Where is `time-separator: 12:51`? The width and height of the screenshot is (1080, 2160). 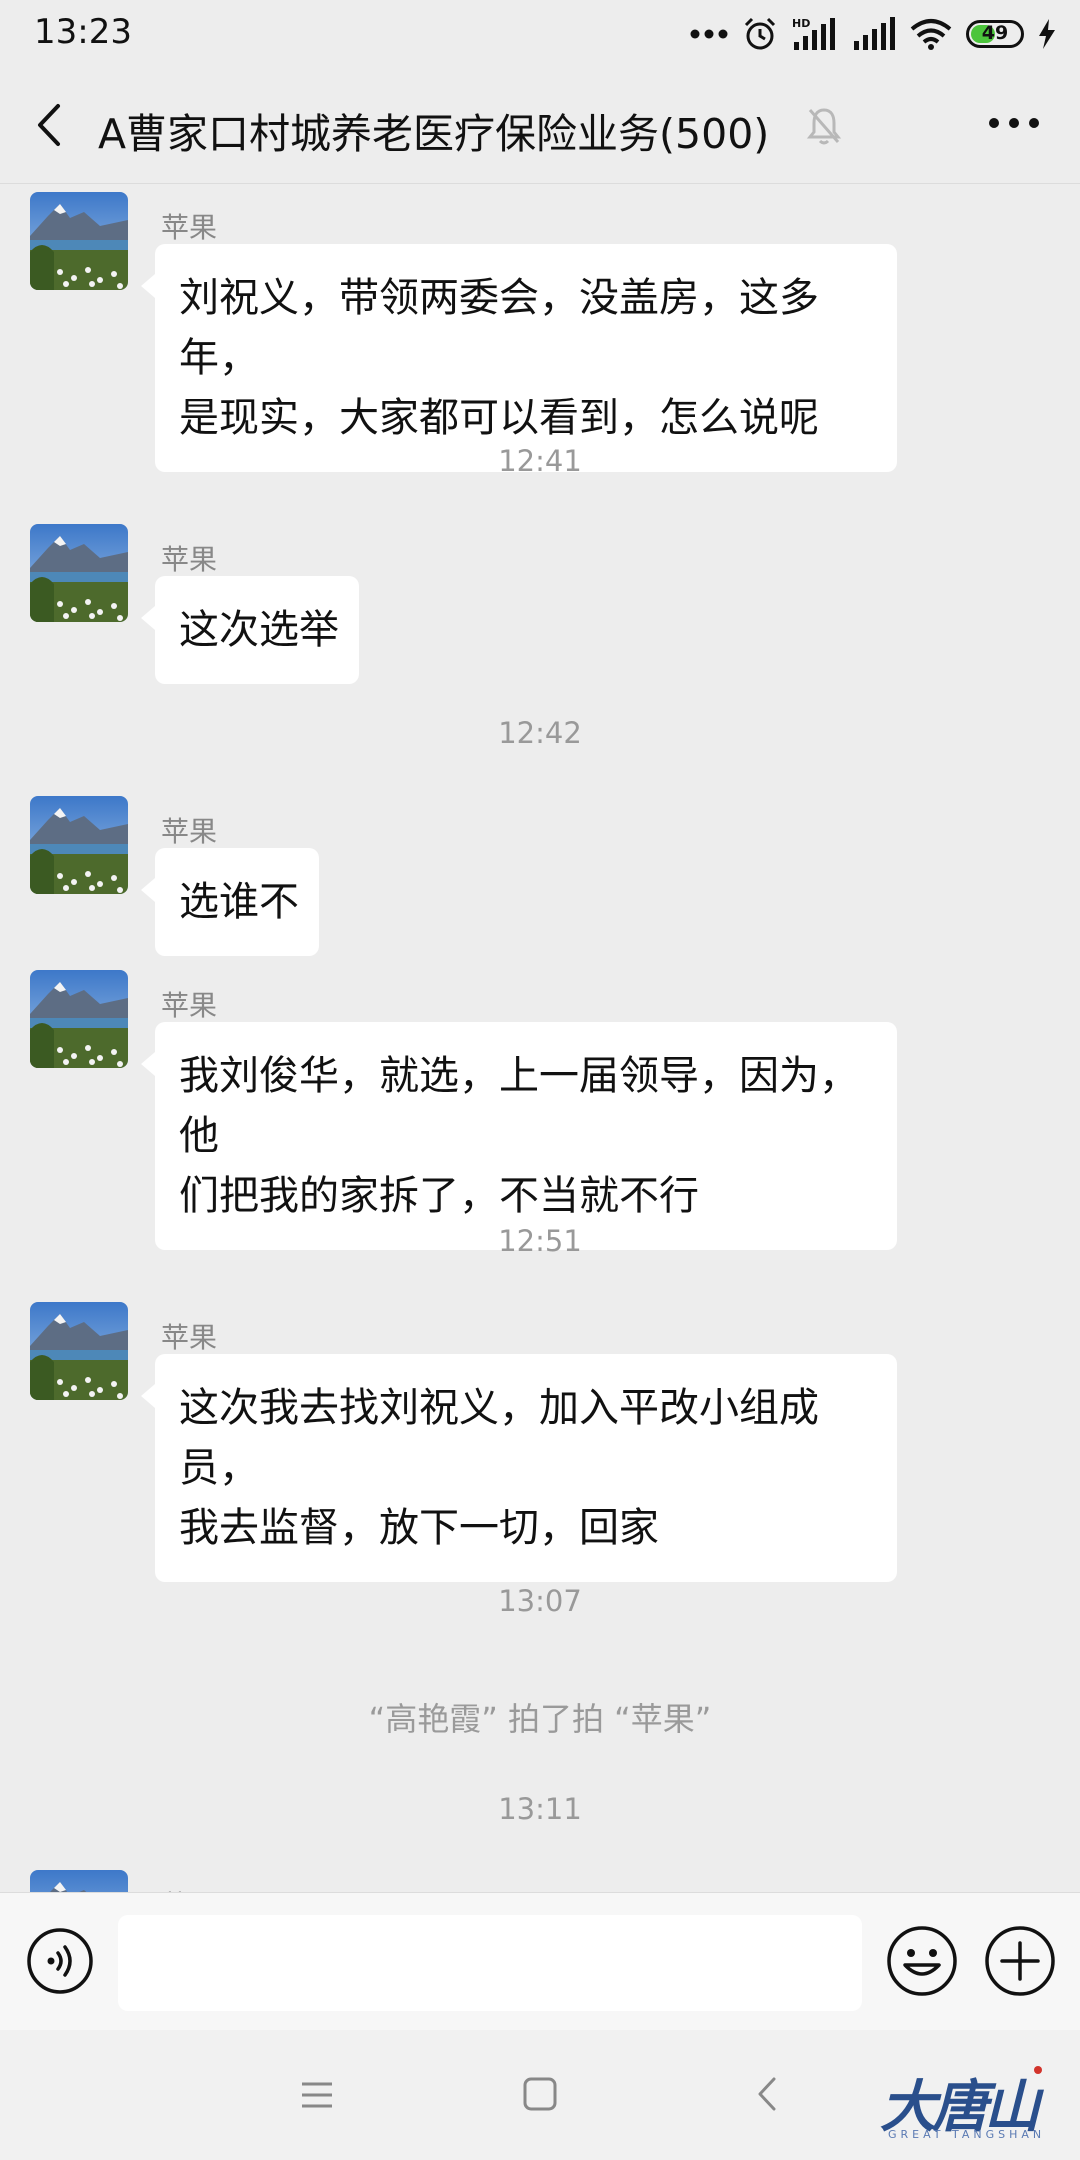
time-separator: 12:51 is located at coordinates (540, 1241).